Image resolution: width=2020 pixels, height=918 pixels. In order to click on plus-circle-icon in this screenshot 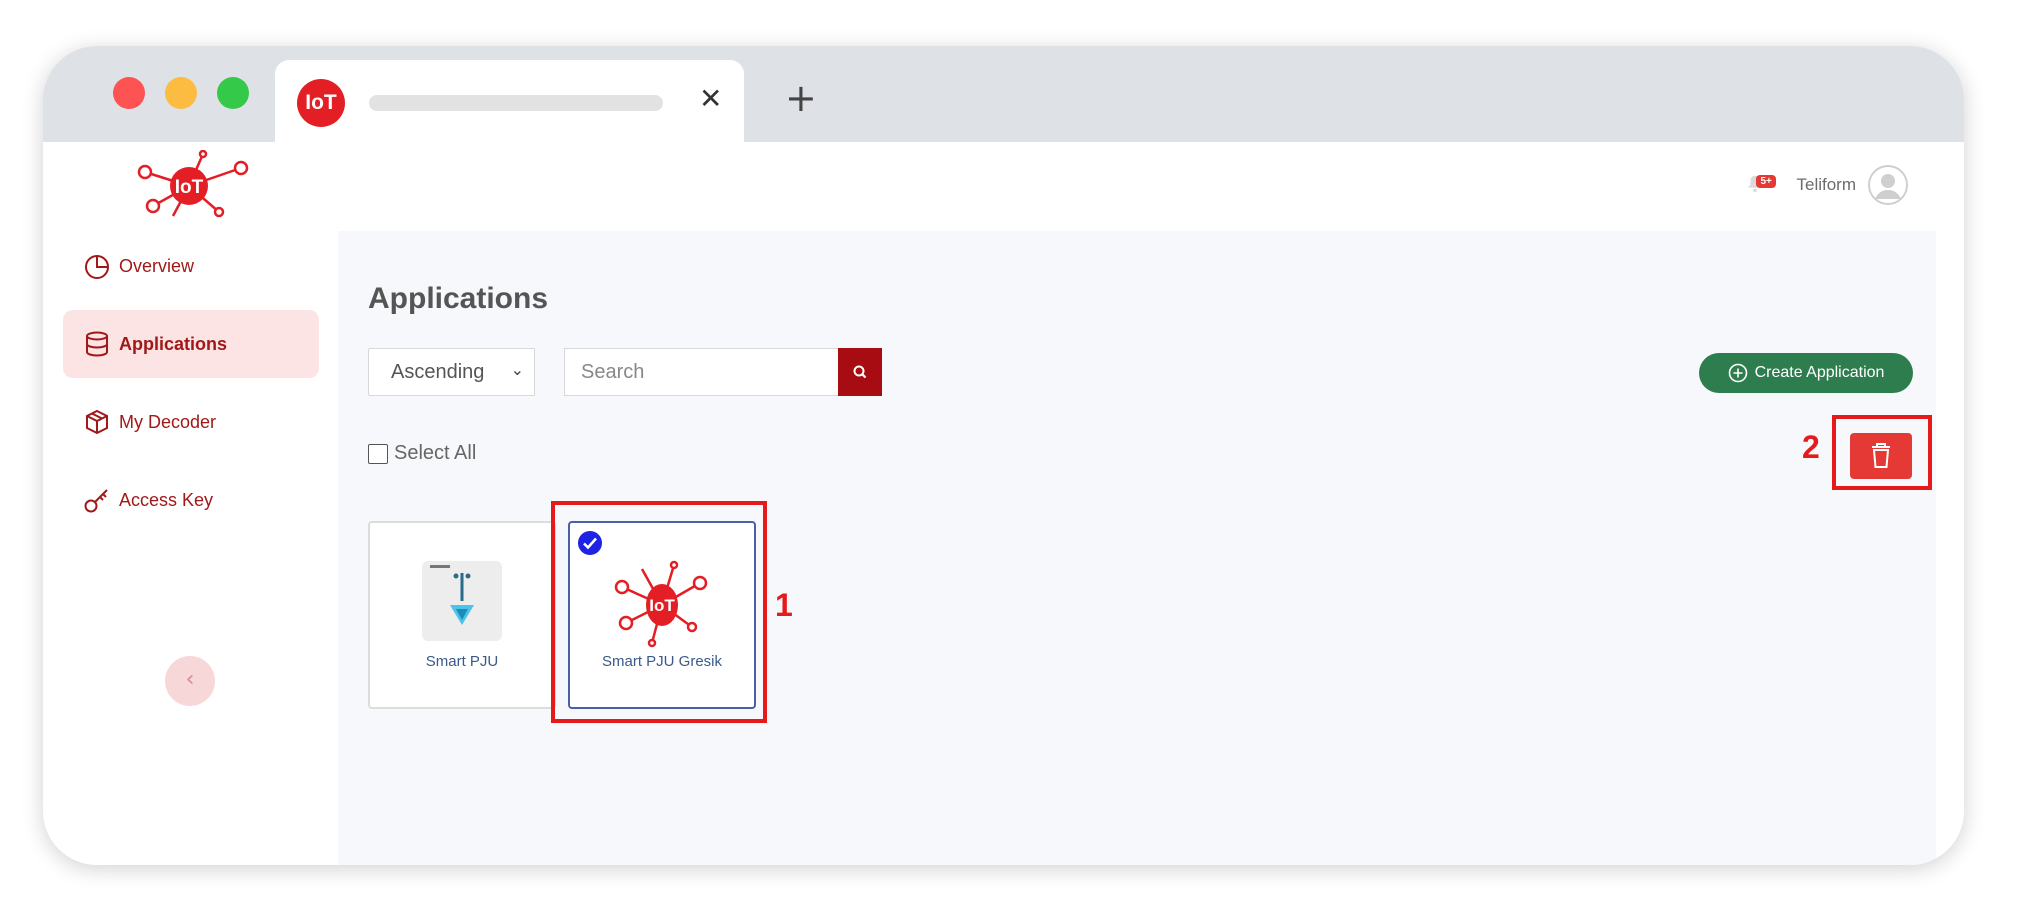, I will do `click(1737, 373)`.